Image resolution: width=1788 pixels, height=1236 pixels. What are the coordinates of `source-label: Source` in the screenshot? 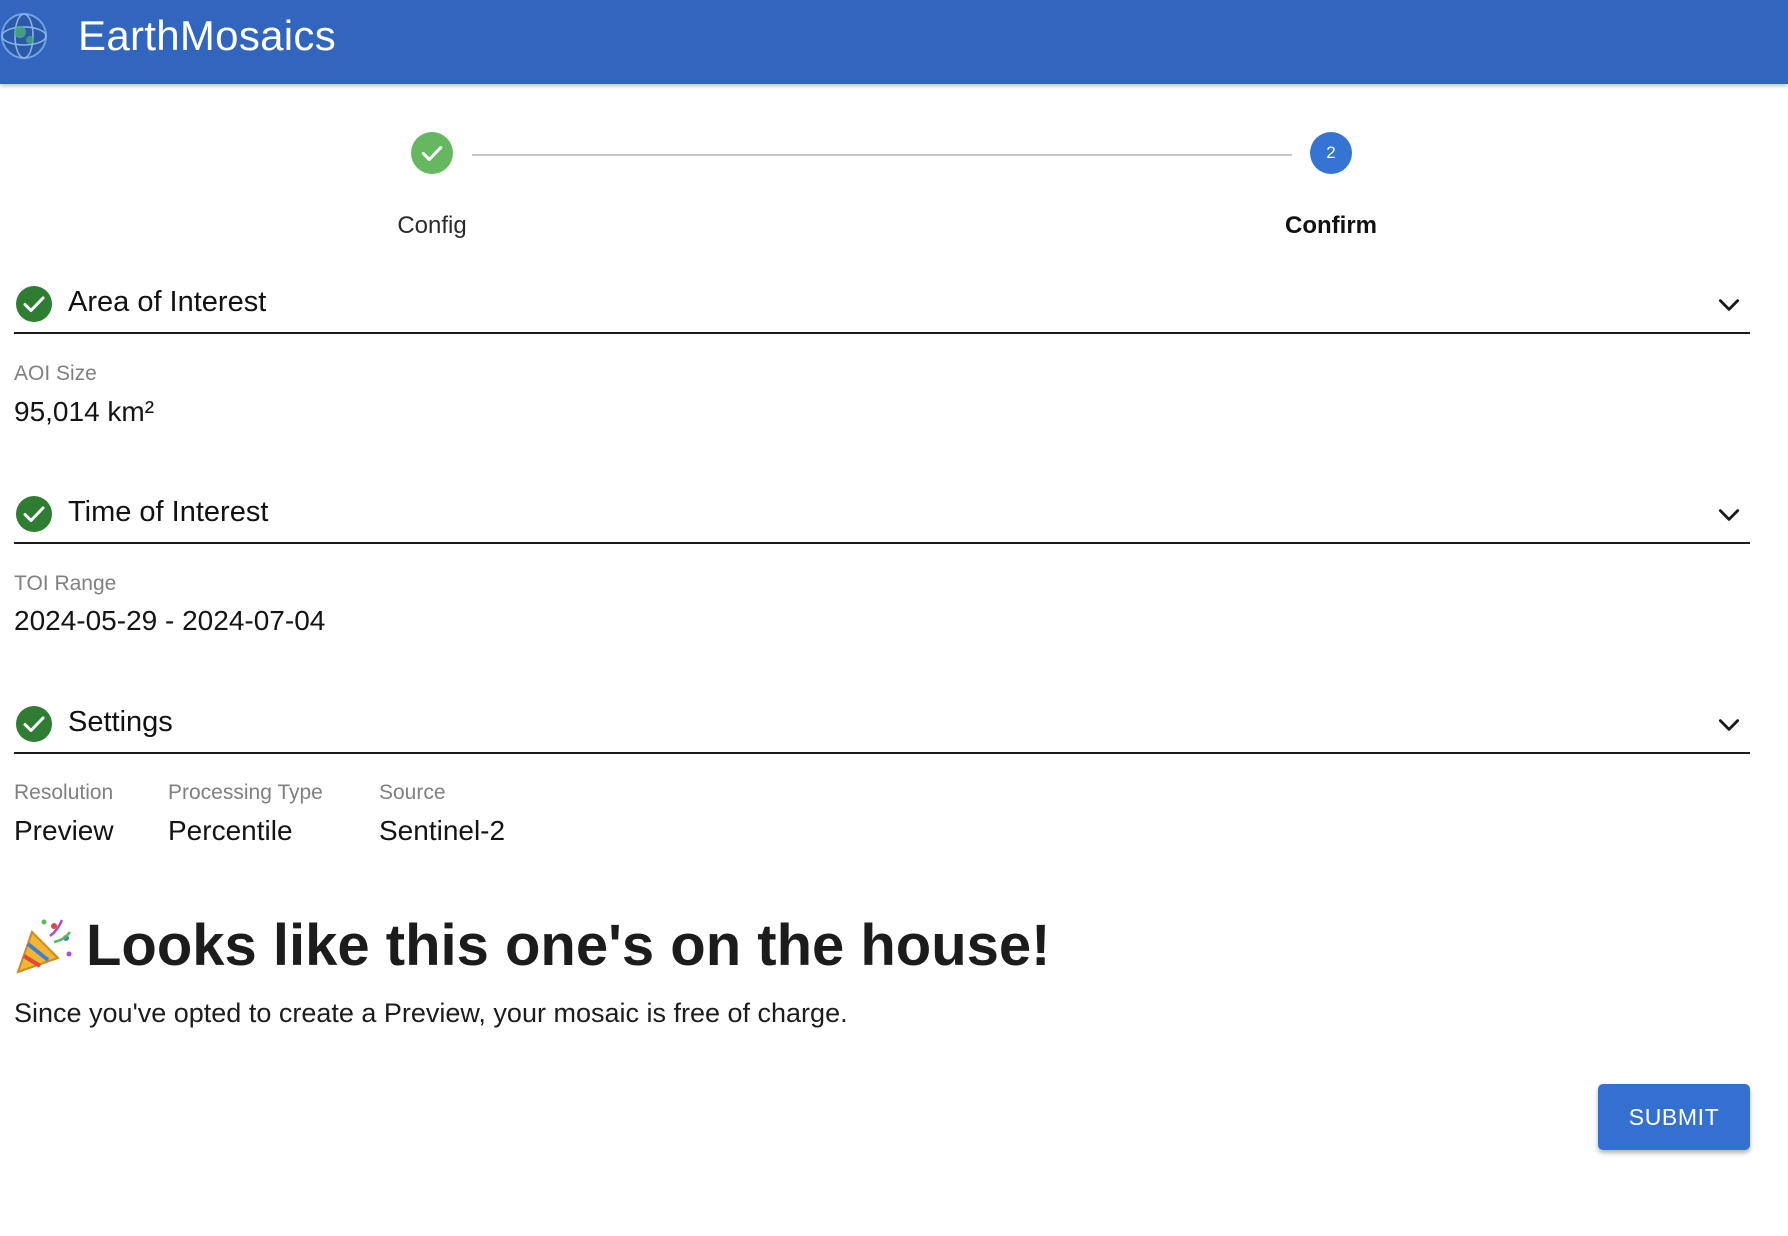 It's located at (412, 792).